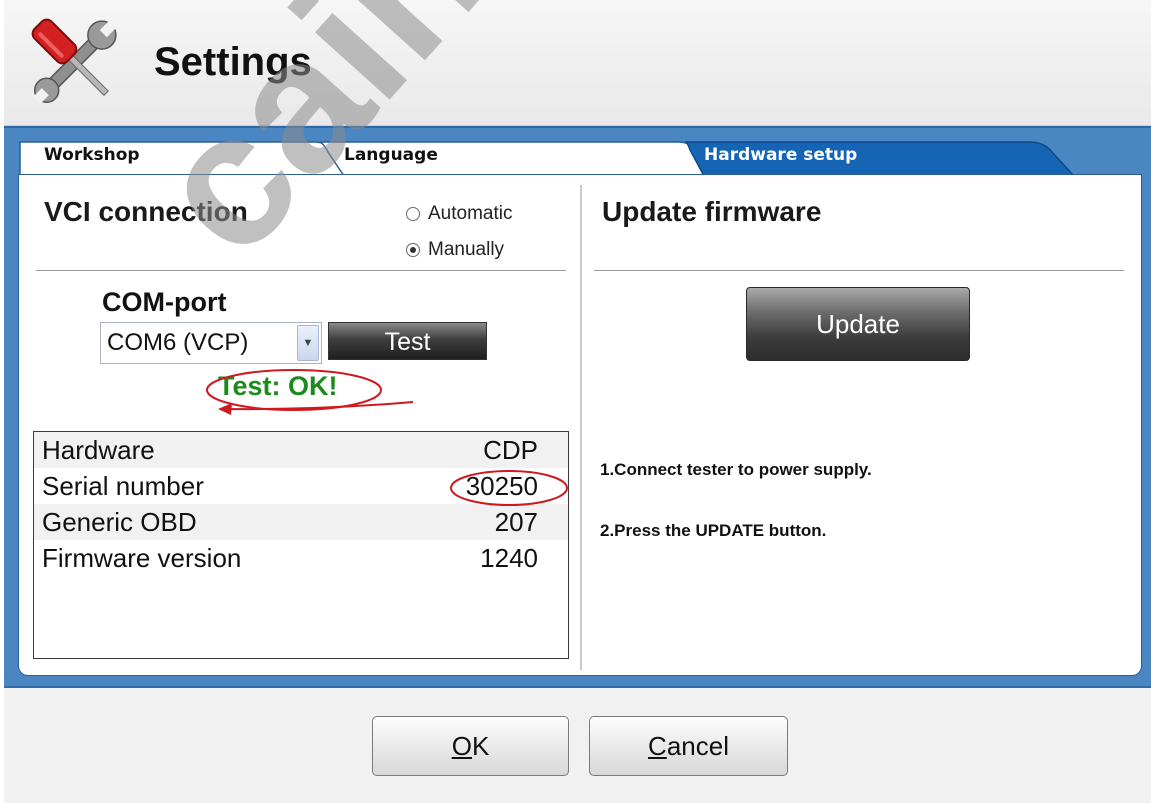 The height and width of the screenshot is (803, 1151). What do you see at coordinates (713, 530) in the screenshot?
I see `instruction-step-2: 2.Press the UPDATE button.` at bounding box center [713, 530].